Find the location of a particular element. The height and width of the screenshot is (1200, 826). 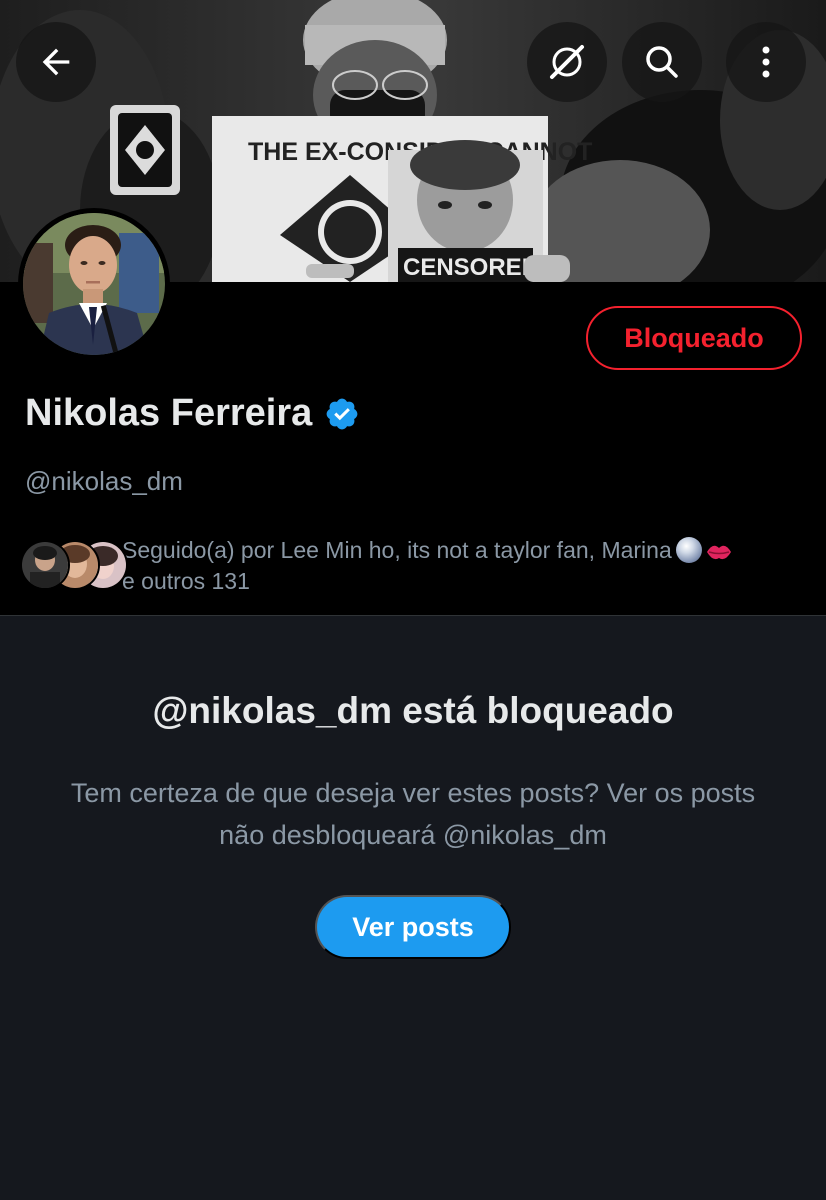

view-posts-button: Ver posts is located at coordinates (413, 927).